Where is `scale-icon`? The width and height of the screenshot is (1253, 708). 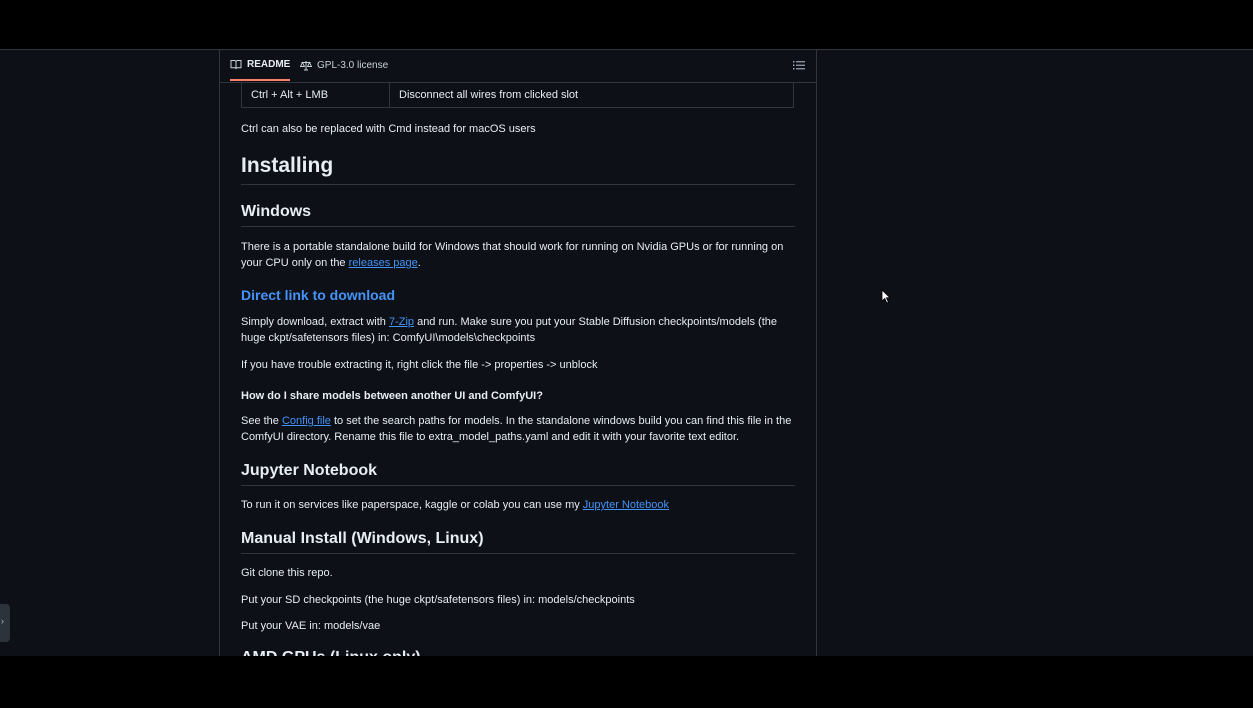
scale-icon is located at coordinates (306, 66).